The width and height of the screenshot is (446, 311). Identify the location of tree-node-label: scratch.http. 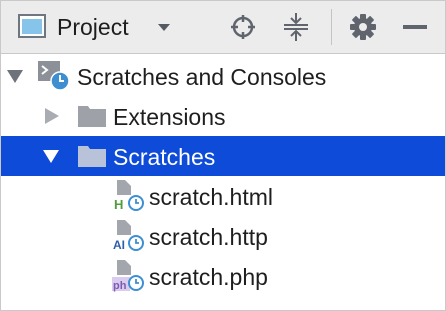
(208, 237).